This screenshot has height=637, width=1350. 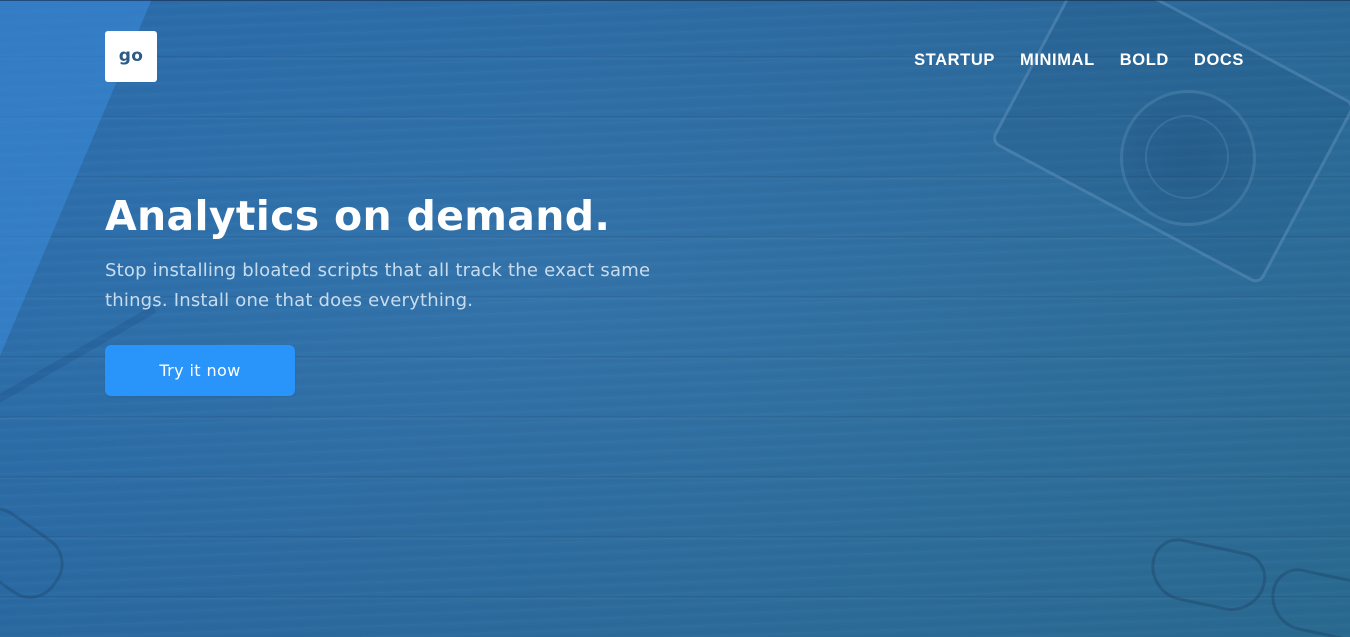 I want to click on logo: go, so click(x=131, y=56).